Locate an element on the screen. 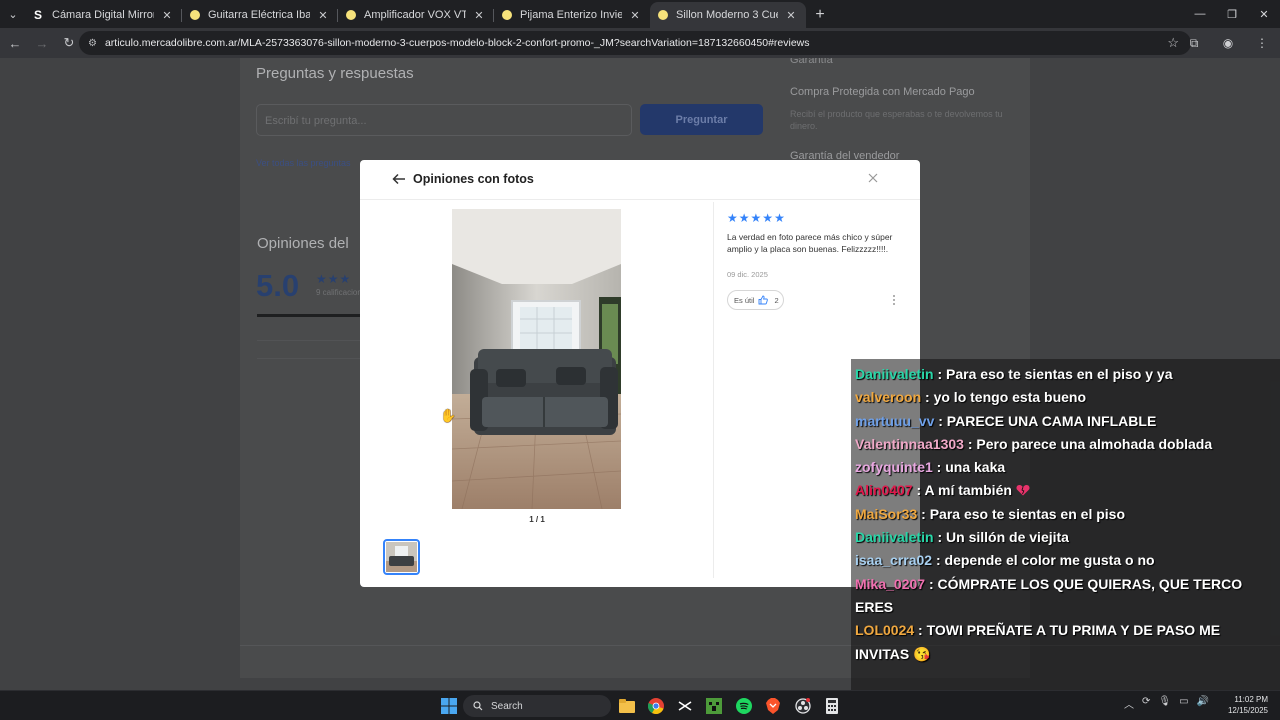  new-tab-icon: + is located at coordinates (820, 15).